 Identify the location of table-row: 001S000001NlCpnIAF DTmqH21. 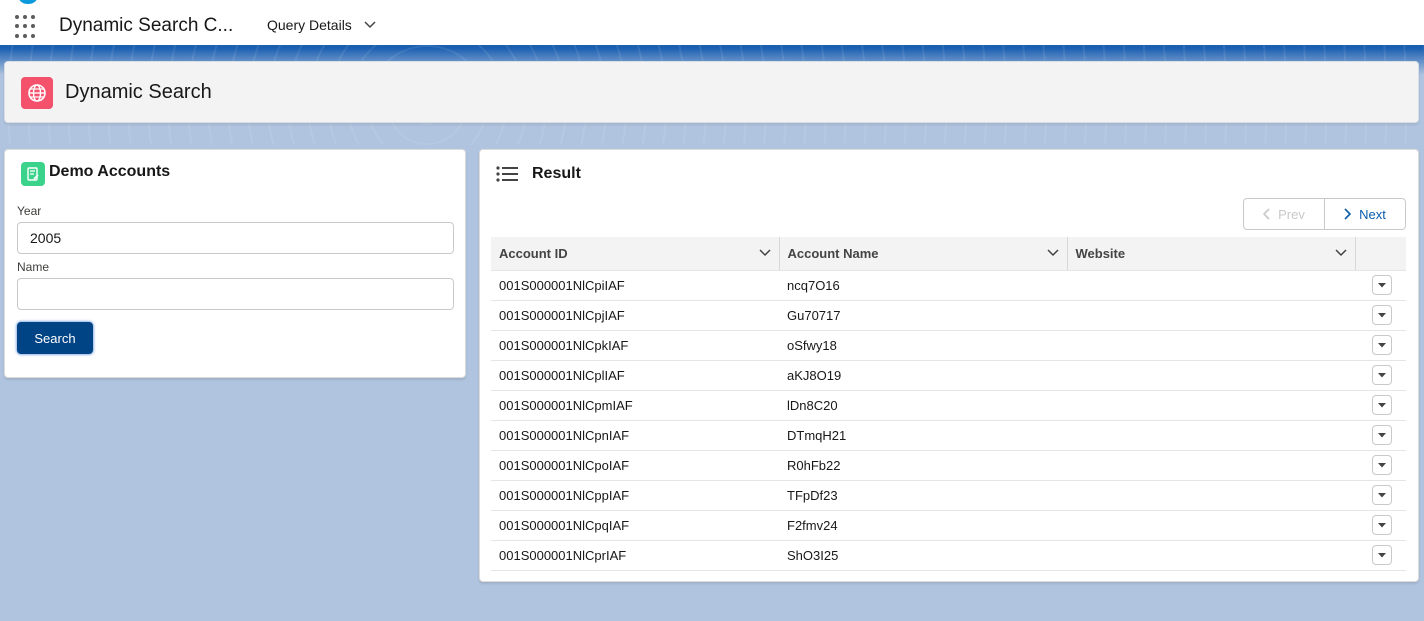
(948, 435).